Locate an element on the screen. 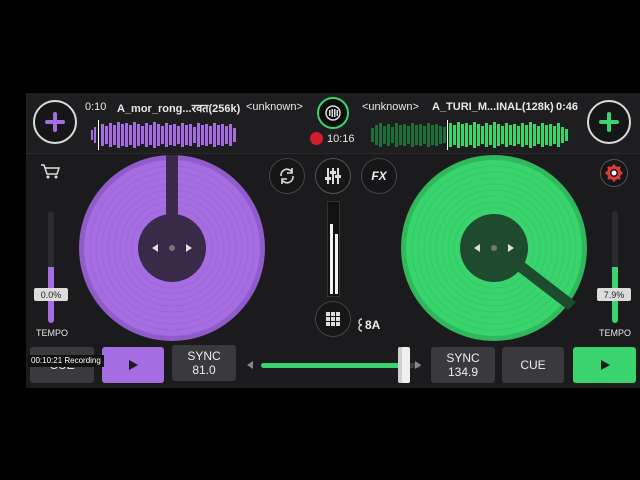 Image resolution: width=640 pixels, height=480 pixels. key-icon is located at coordinates (360, 325).